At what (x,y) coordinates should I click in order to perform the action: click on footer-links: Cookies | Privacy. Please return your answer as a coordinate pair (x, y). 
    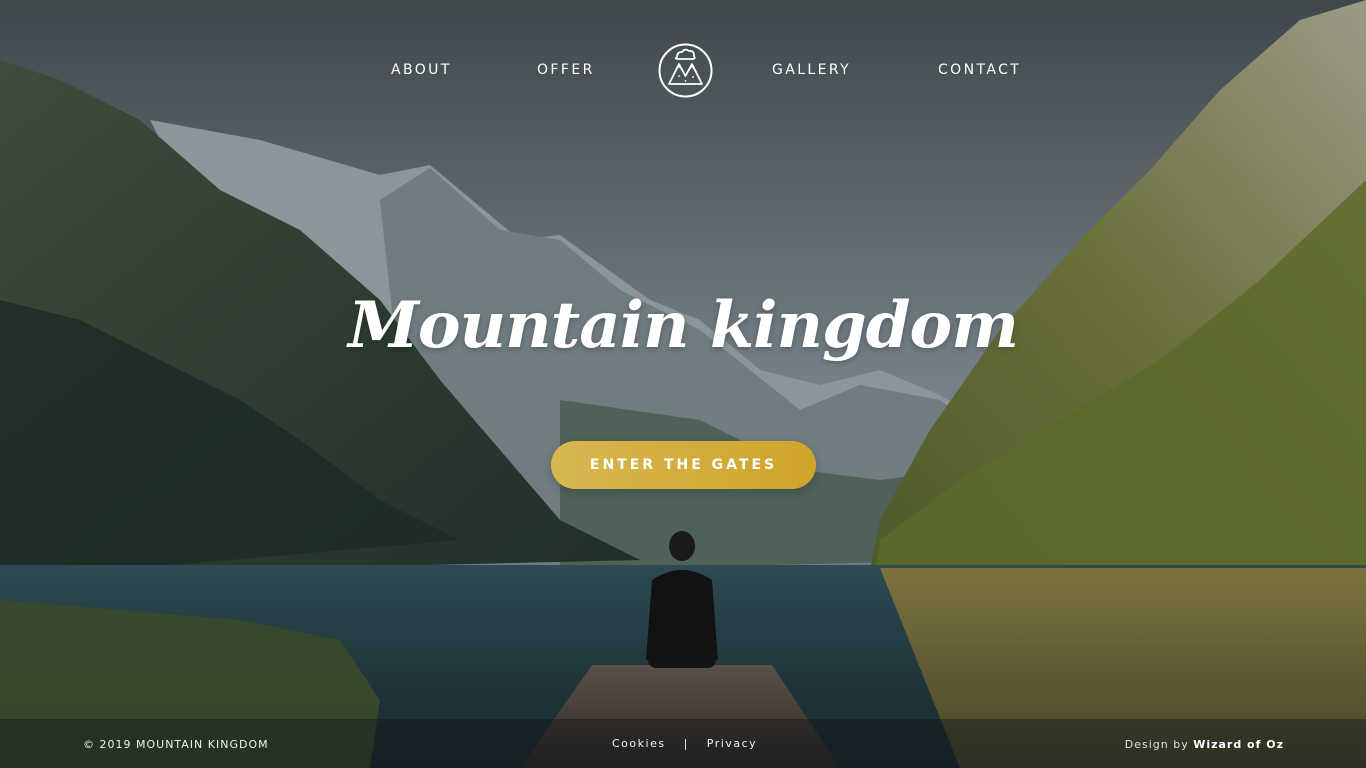
    Looking at the image, I should click on (684, 743).